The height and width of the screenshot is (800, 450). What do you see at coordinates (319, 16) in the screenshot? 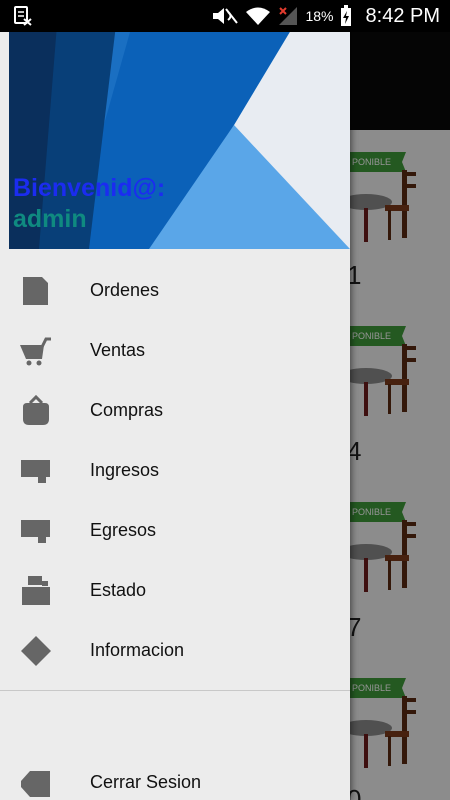
I see `battery-percent: 18%` at bounding box center [319, 16].